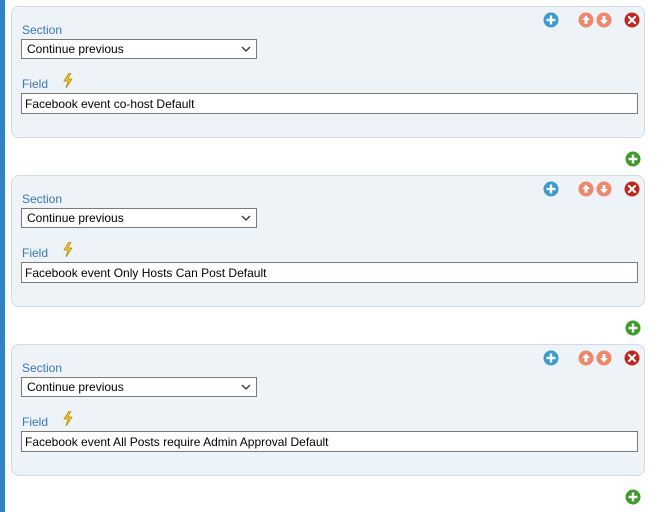  Describe the element at coordinates (329, 103) in the screenshot. I see `field-input: Facebook event co-host Default` at that location.